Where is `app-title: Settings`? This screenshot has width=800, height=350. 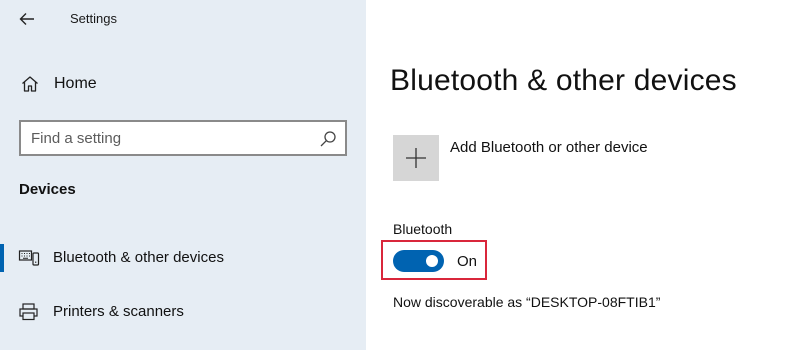 app-title: Settings is located at coordinates (93, 18).